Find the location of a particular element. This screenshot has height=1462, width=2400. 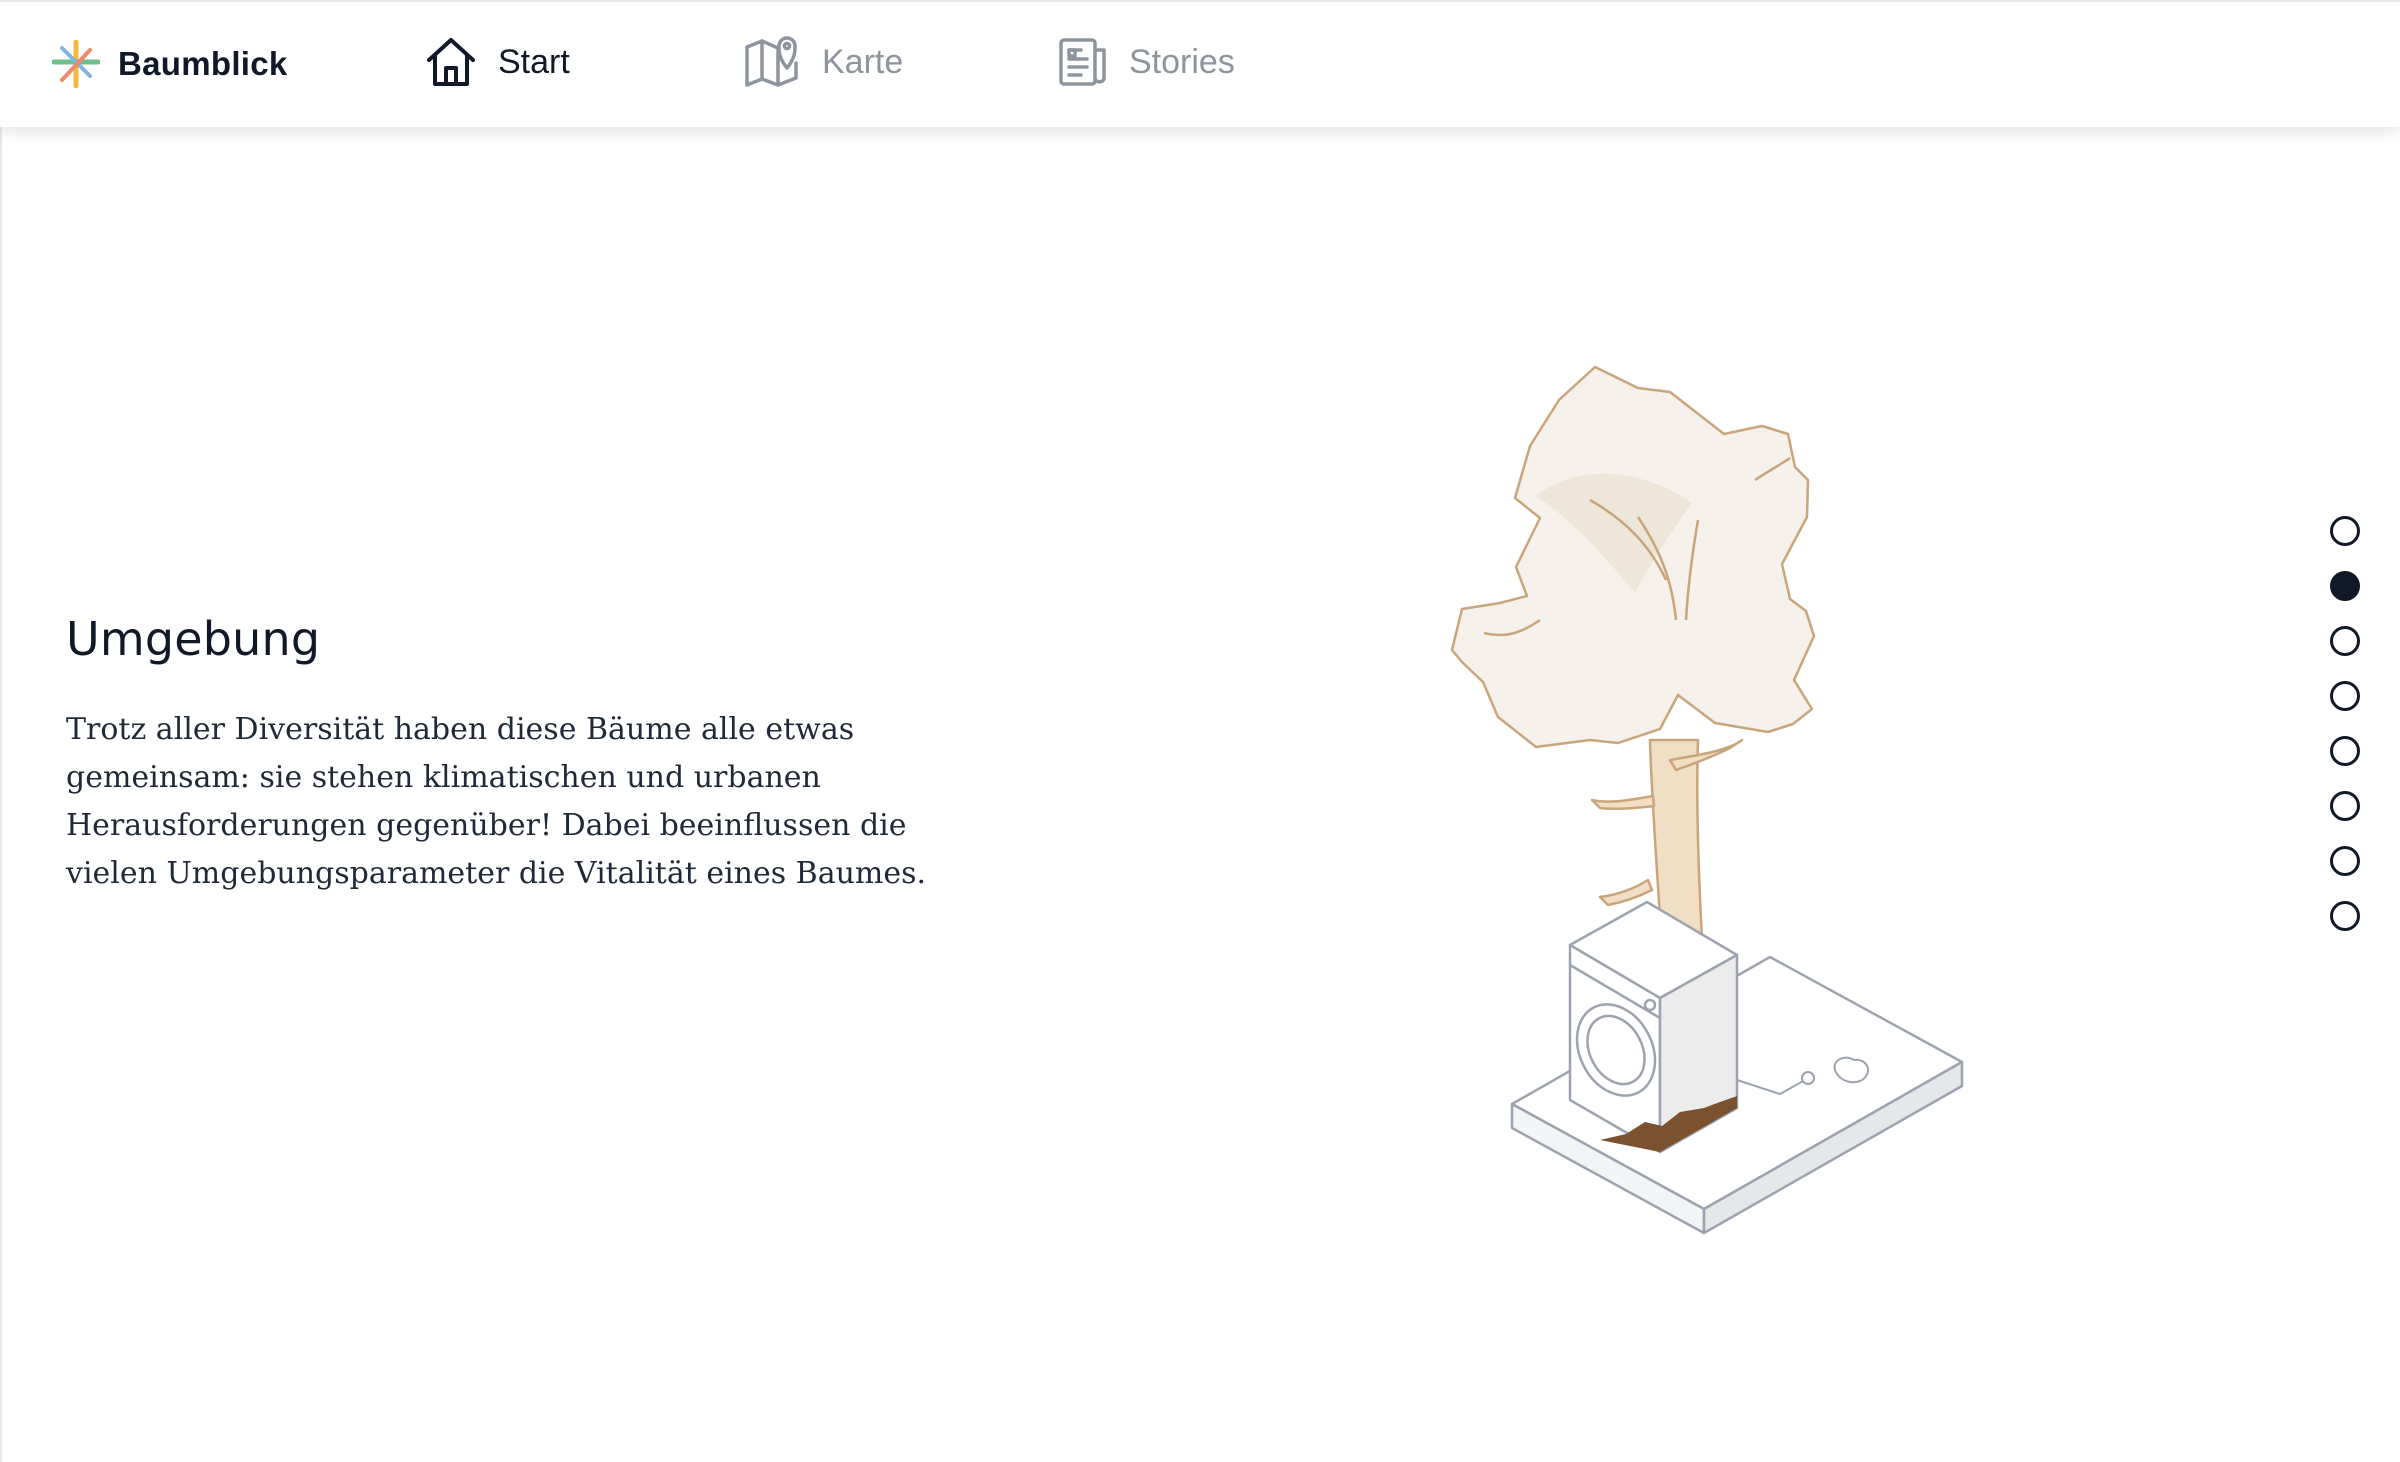

nav-karte: Karte is located at coordinates (823, 62).